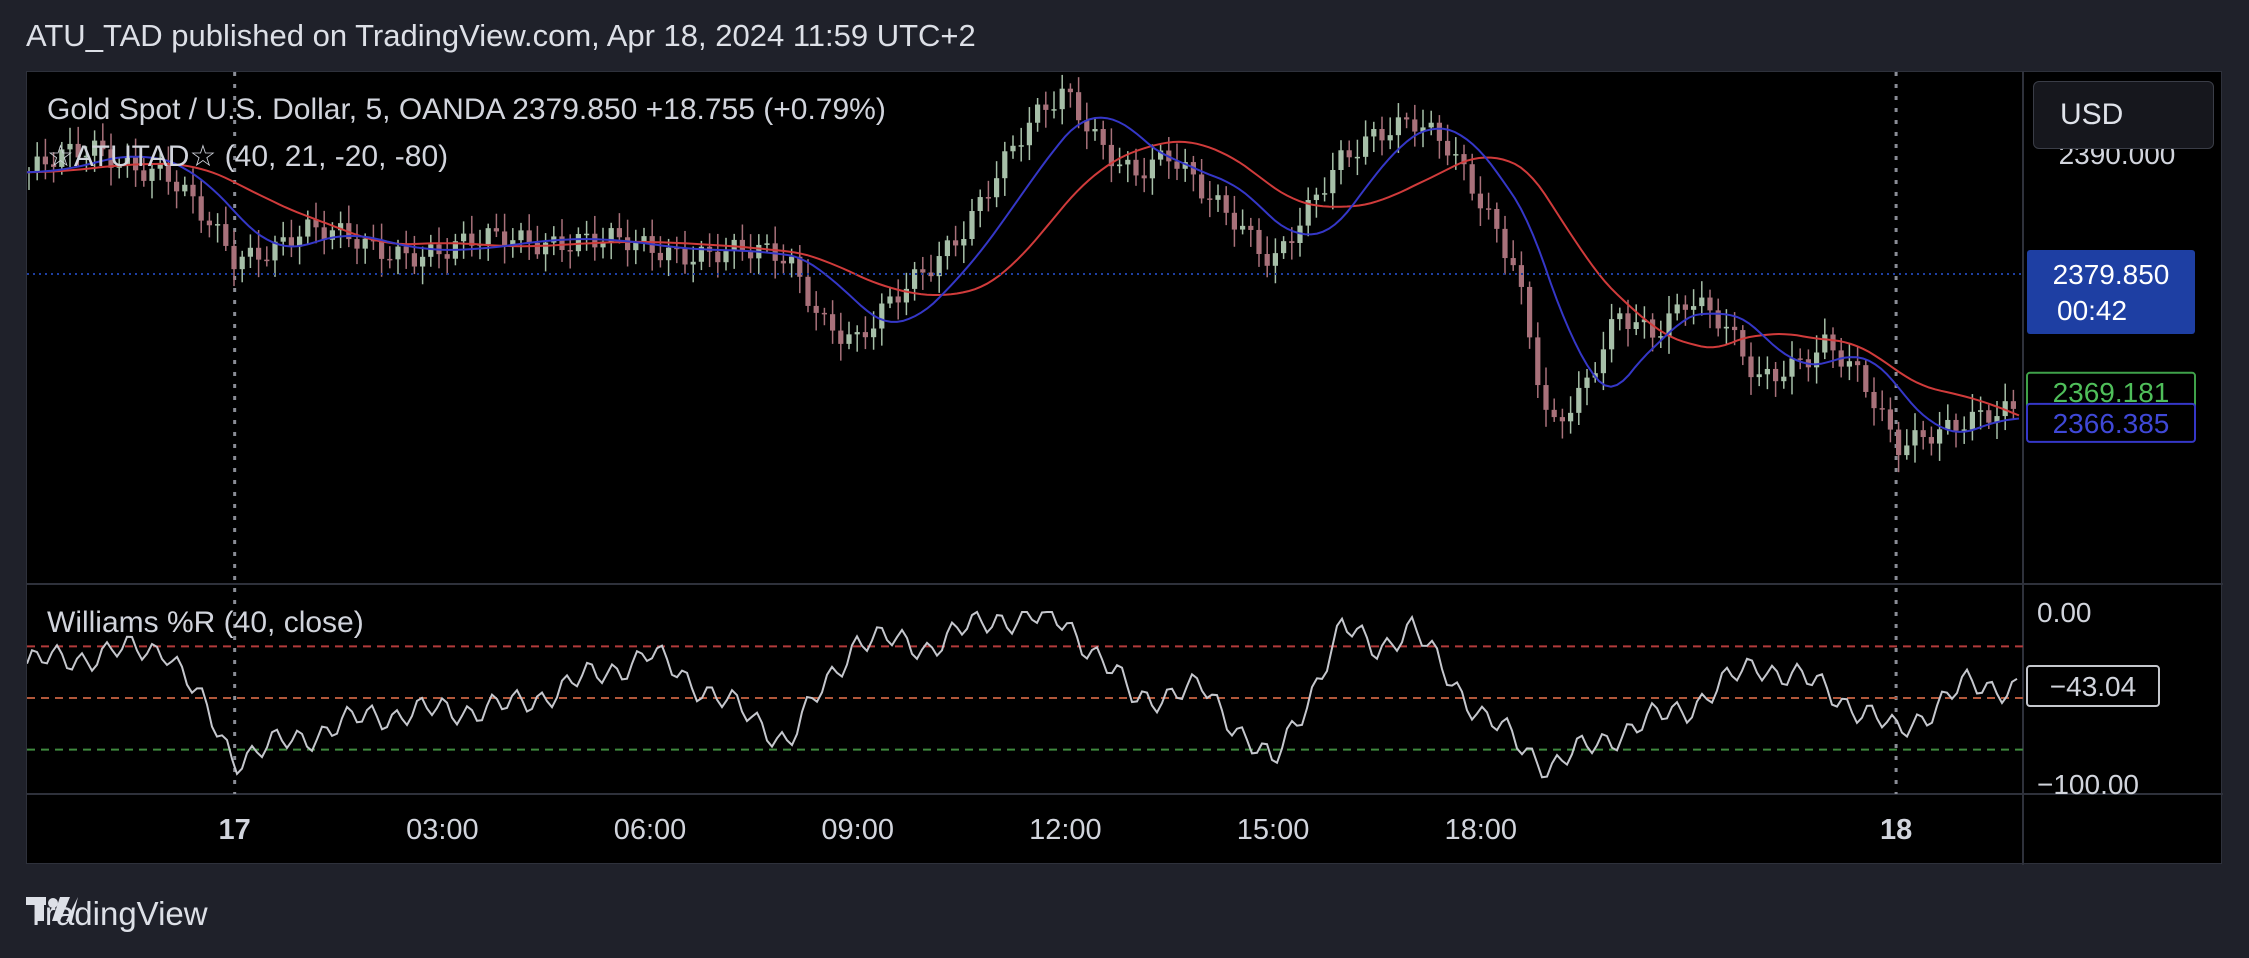 The height and width of the screenshot is (958, 2249). Describe the element at coordinates (247, 156) in the screenshot. I see `indicator-legend: ☆ATUTAD☆ (40, 21, -20, -80)` at that location.